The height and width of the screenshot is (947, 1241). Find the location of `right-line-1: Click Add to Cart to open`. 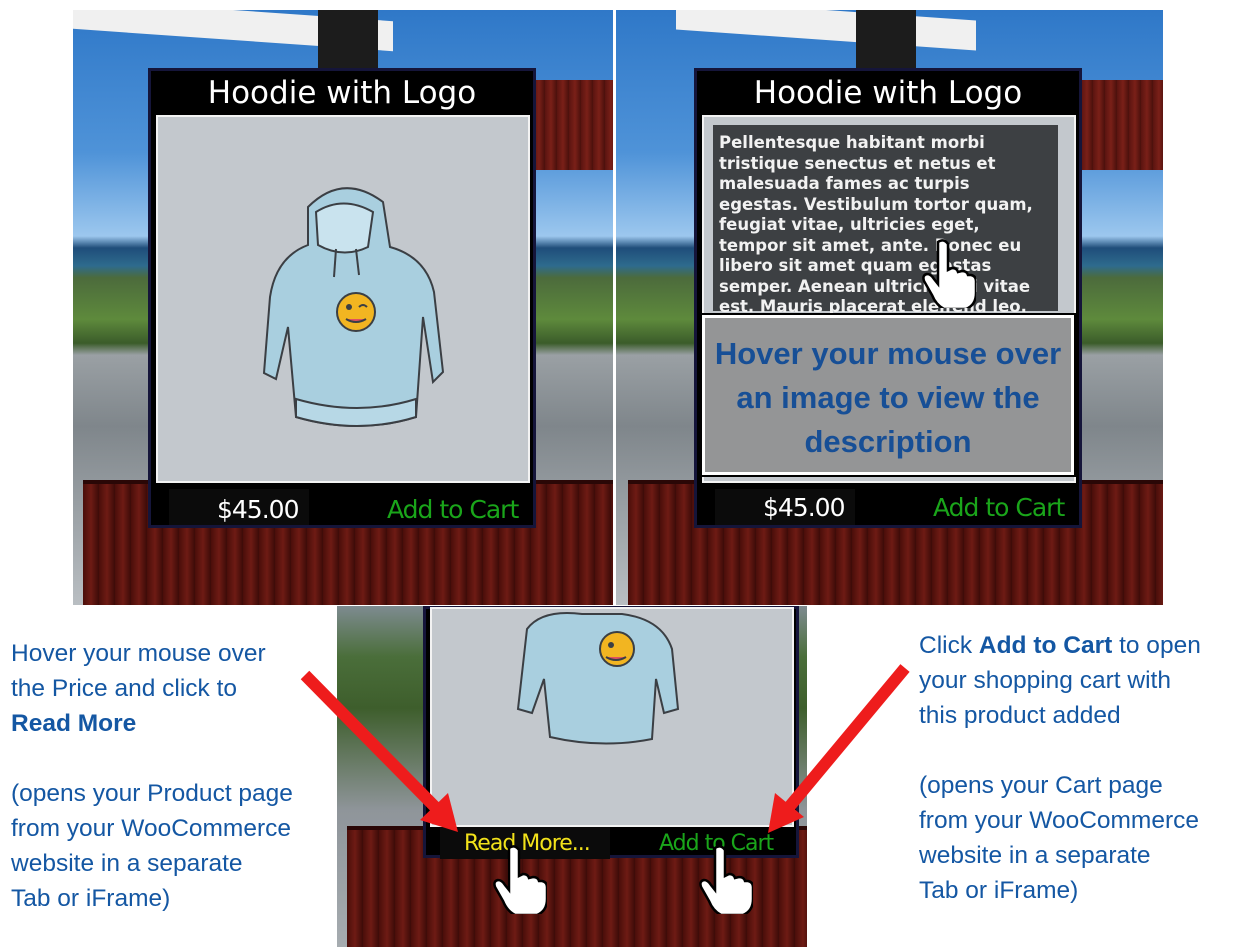

right-line-1: Click Add to Cart to open is located at coordinates (1080, 645).